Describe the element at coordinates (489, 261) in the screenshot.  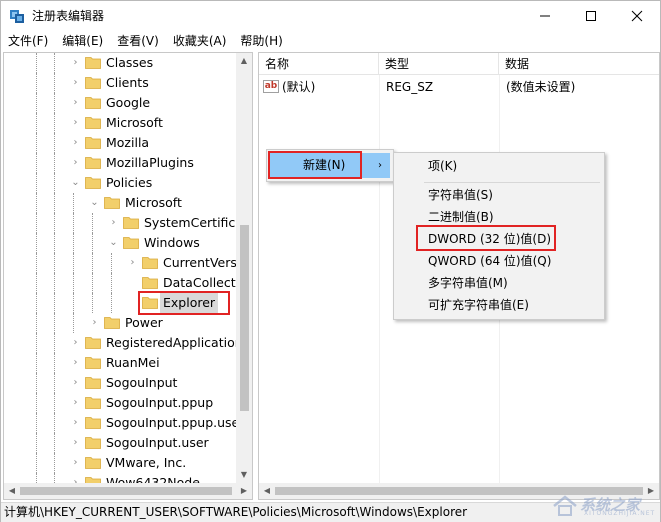
I see `submenu-item-qword-value: QWORD (64 位)值(Q)` at that location.